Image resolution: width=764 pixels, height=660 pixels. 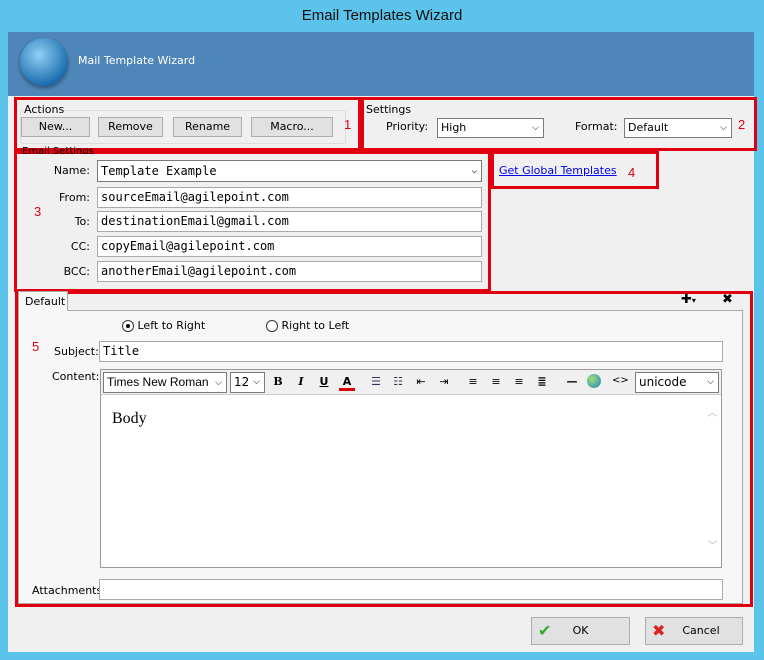 I want to click on tab-default: Default, so click(x=43, y=301).